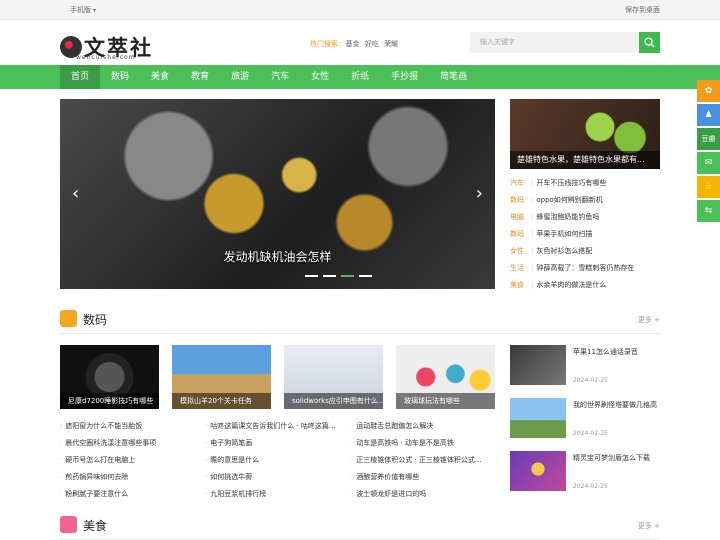 The width and height of the screenshot is (720, 540). I want to click on nav-item-home: 首页, so click(80, 77).